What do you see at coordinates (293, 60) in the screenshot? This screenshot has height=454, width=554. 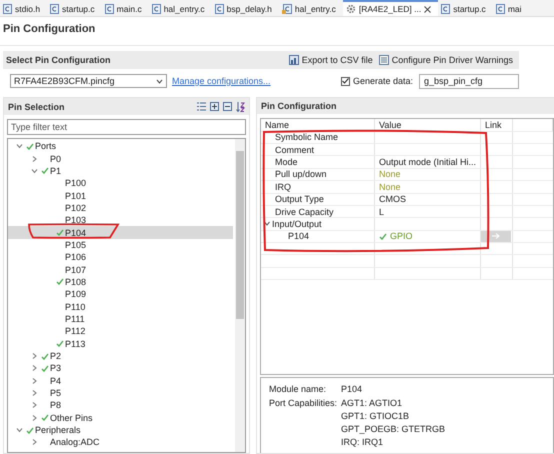 I see `export-icon` at bounding box center [293, 60].